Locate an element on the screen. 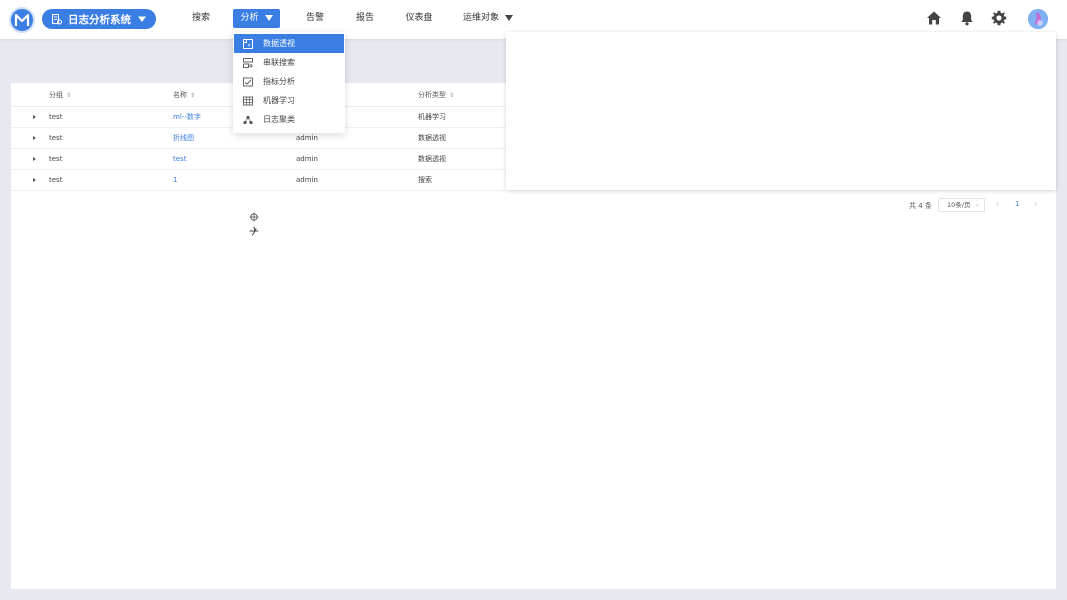 This screenshot has height=600, width=1067. nav-search: 搜索 is located at coordinates (201, 18).